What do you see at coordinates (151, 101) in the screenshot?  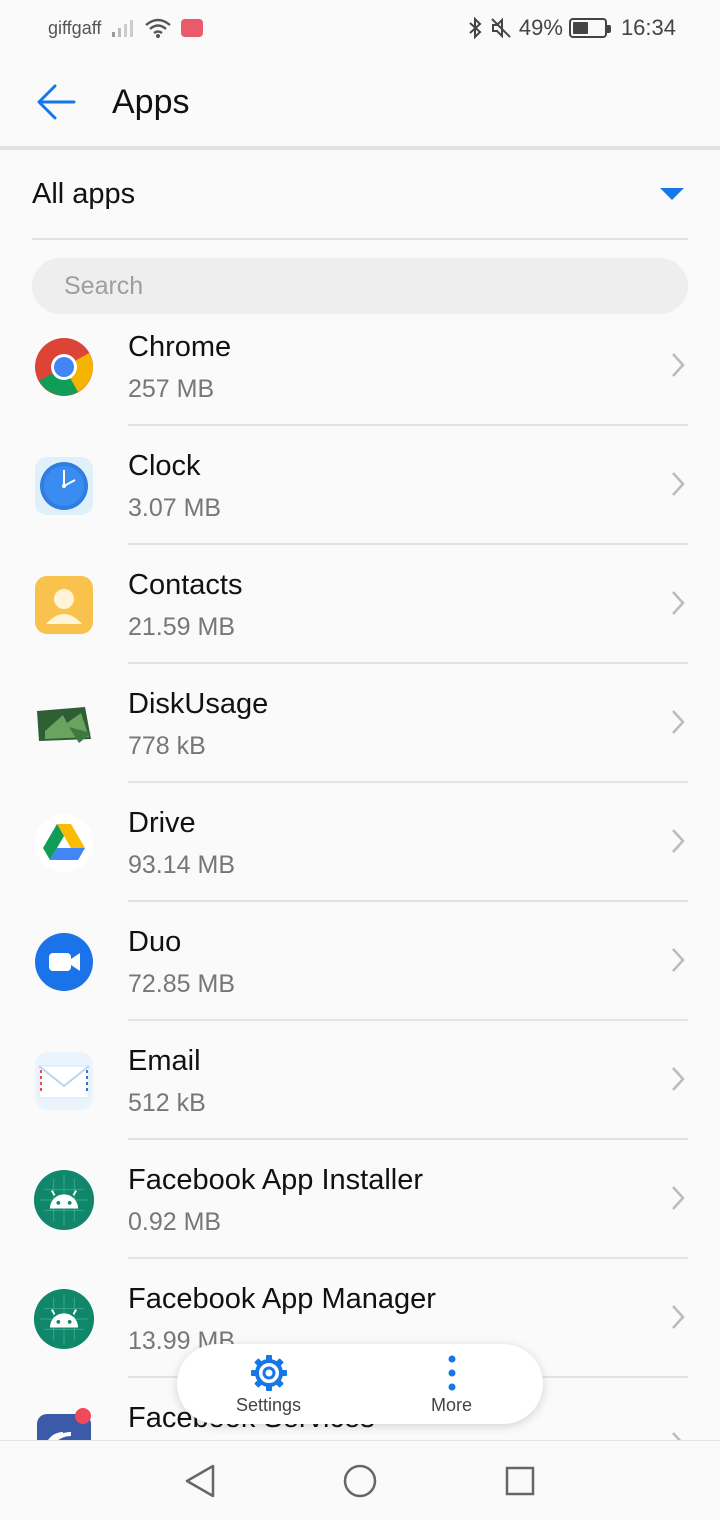 I see `page-title: Apps` at bounding box center [151, 101].